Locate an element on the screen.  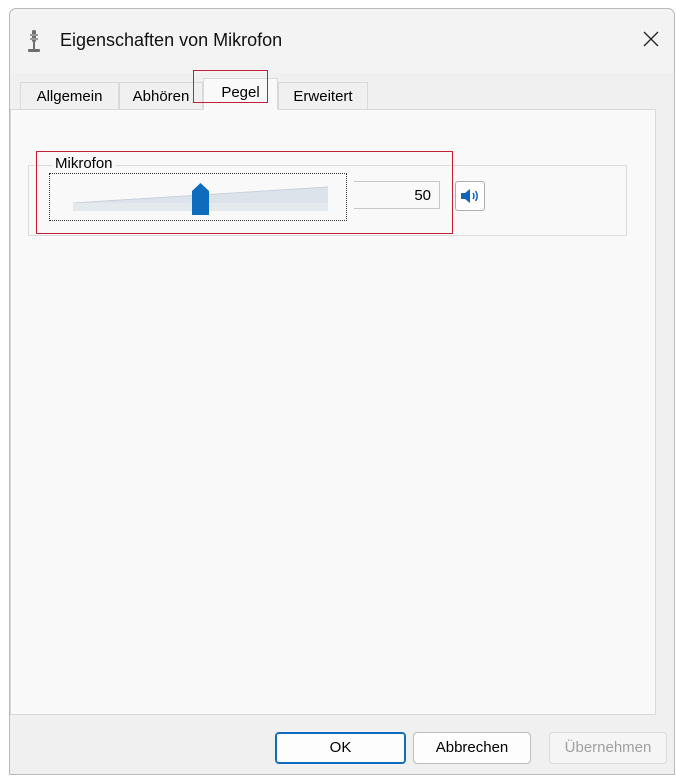
tab-abhoeren: Abhören is located at coordinates (161, 95).